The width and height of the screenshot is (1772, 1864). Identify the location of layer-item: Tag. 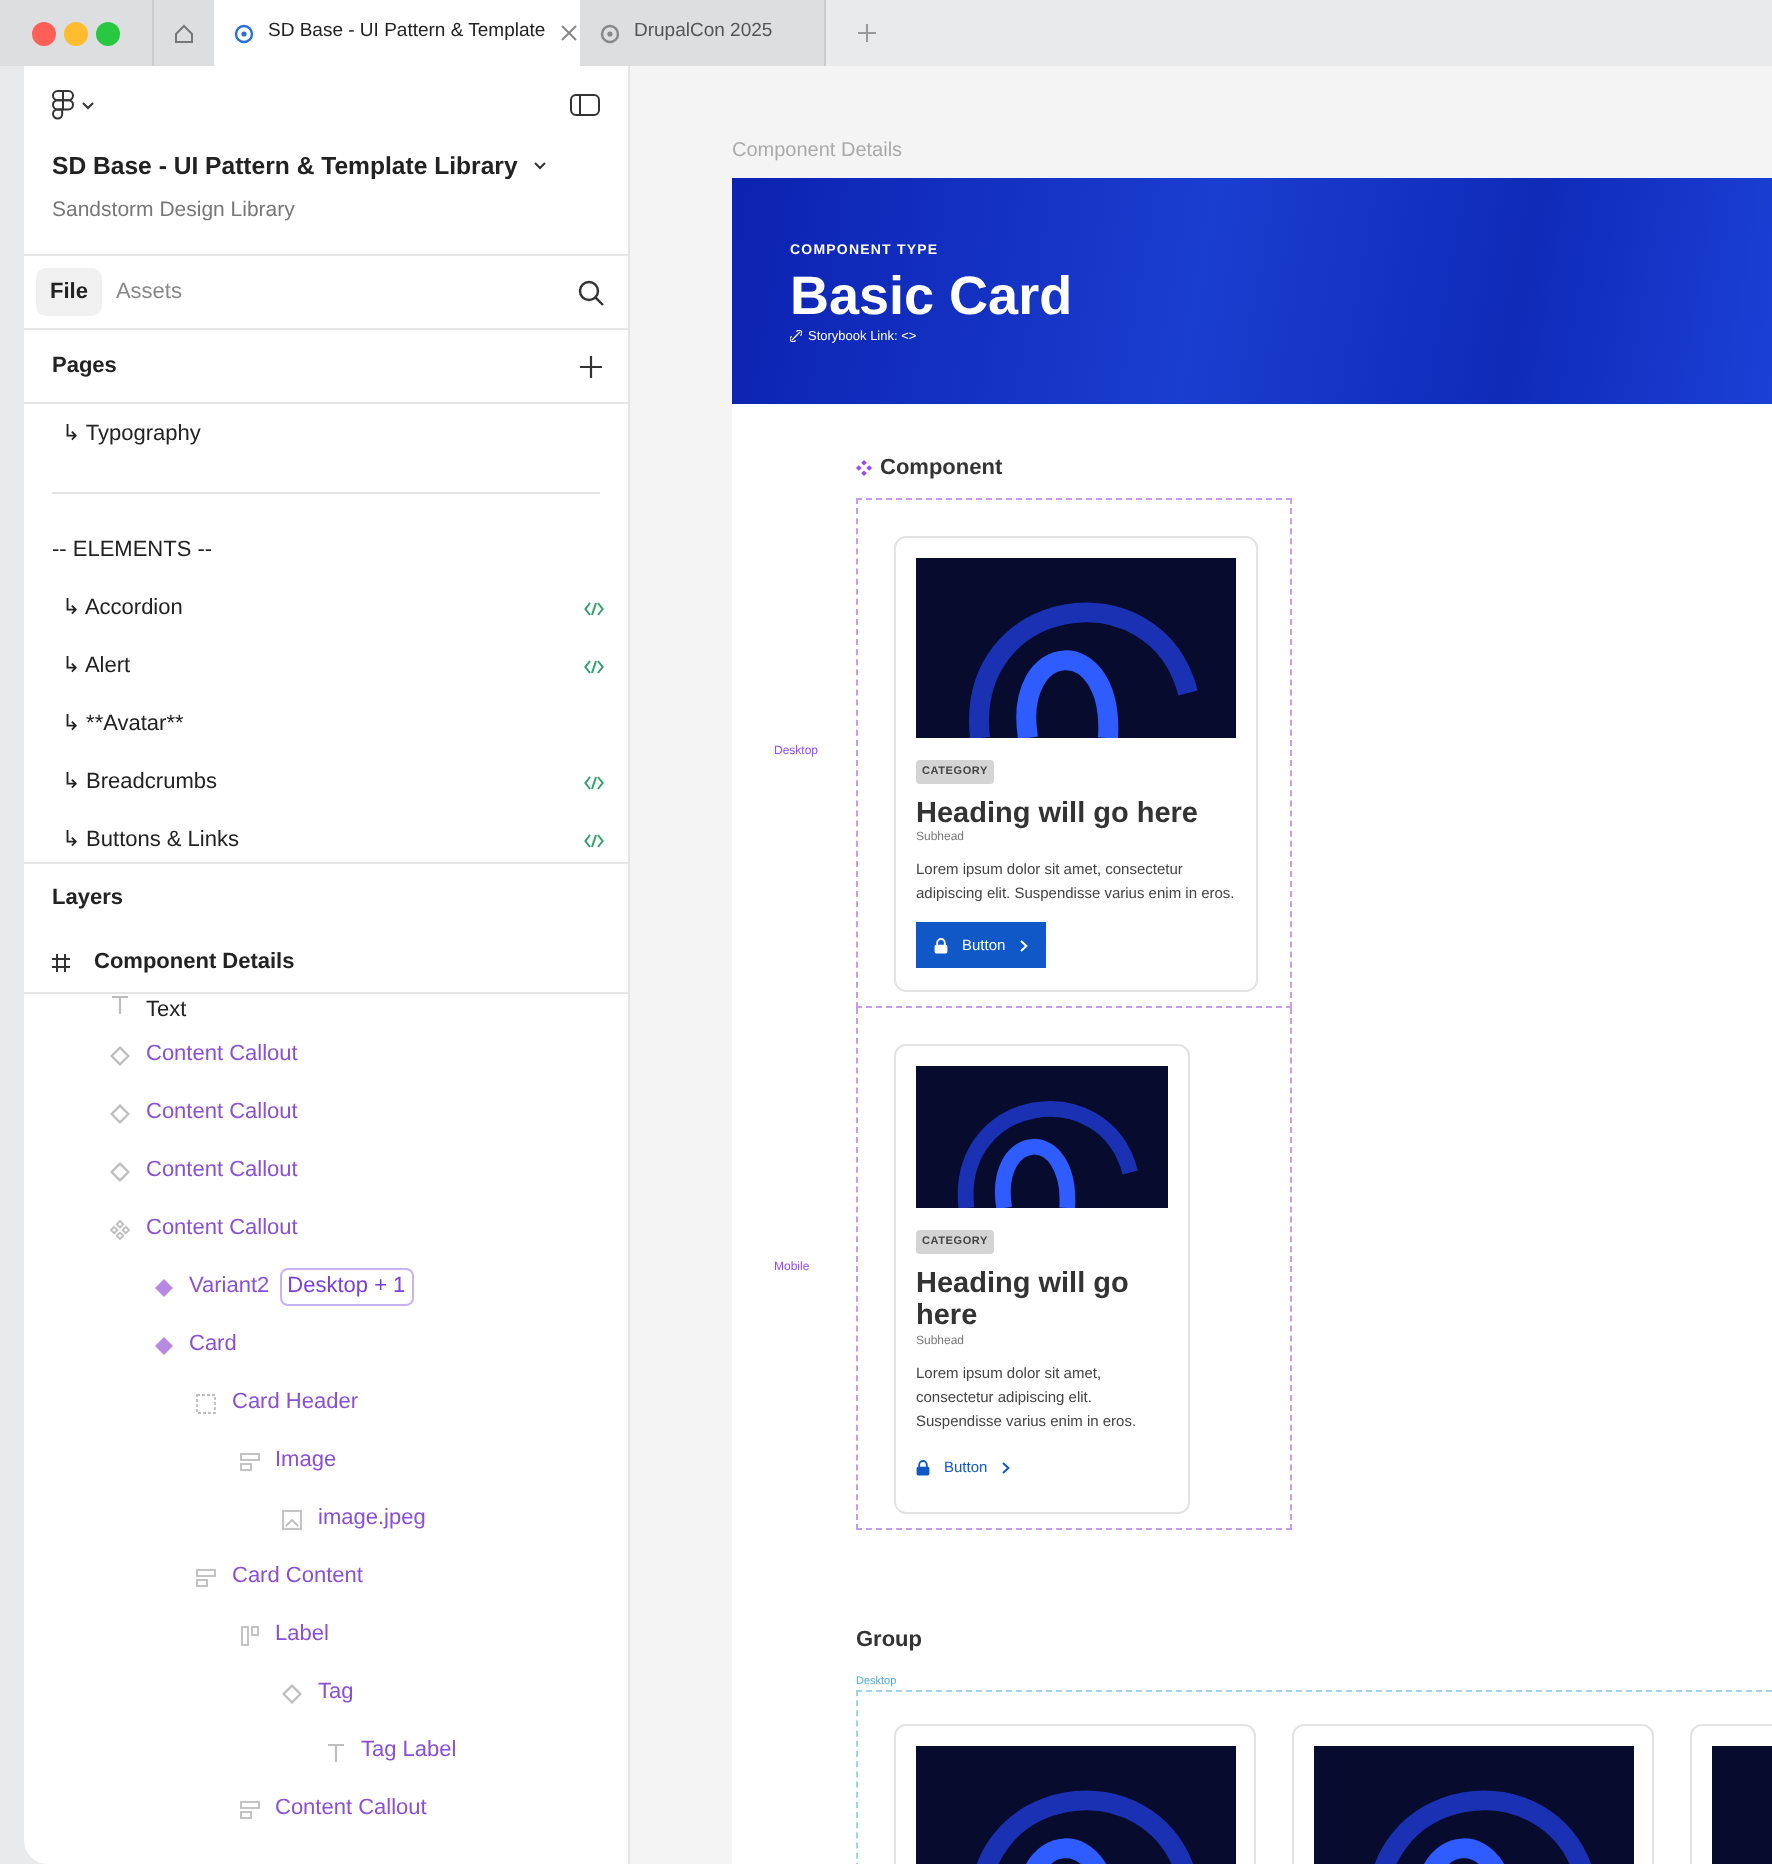
(326, 1693).